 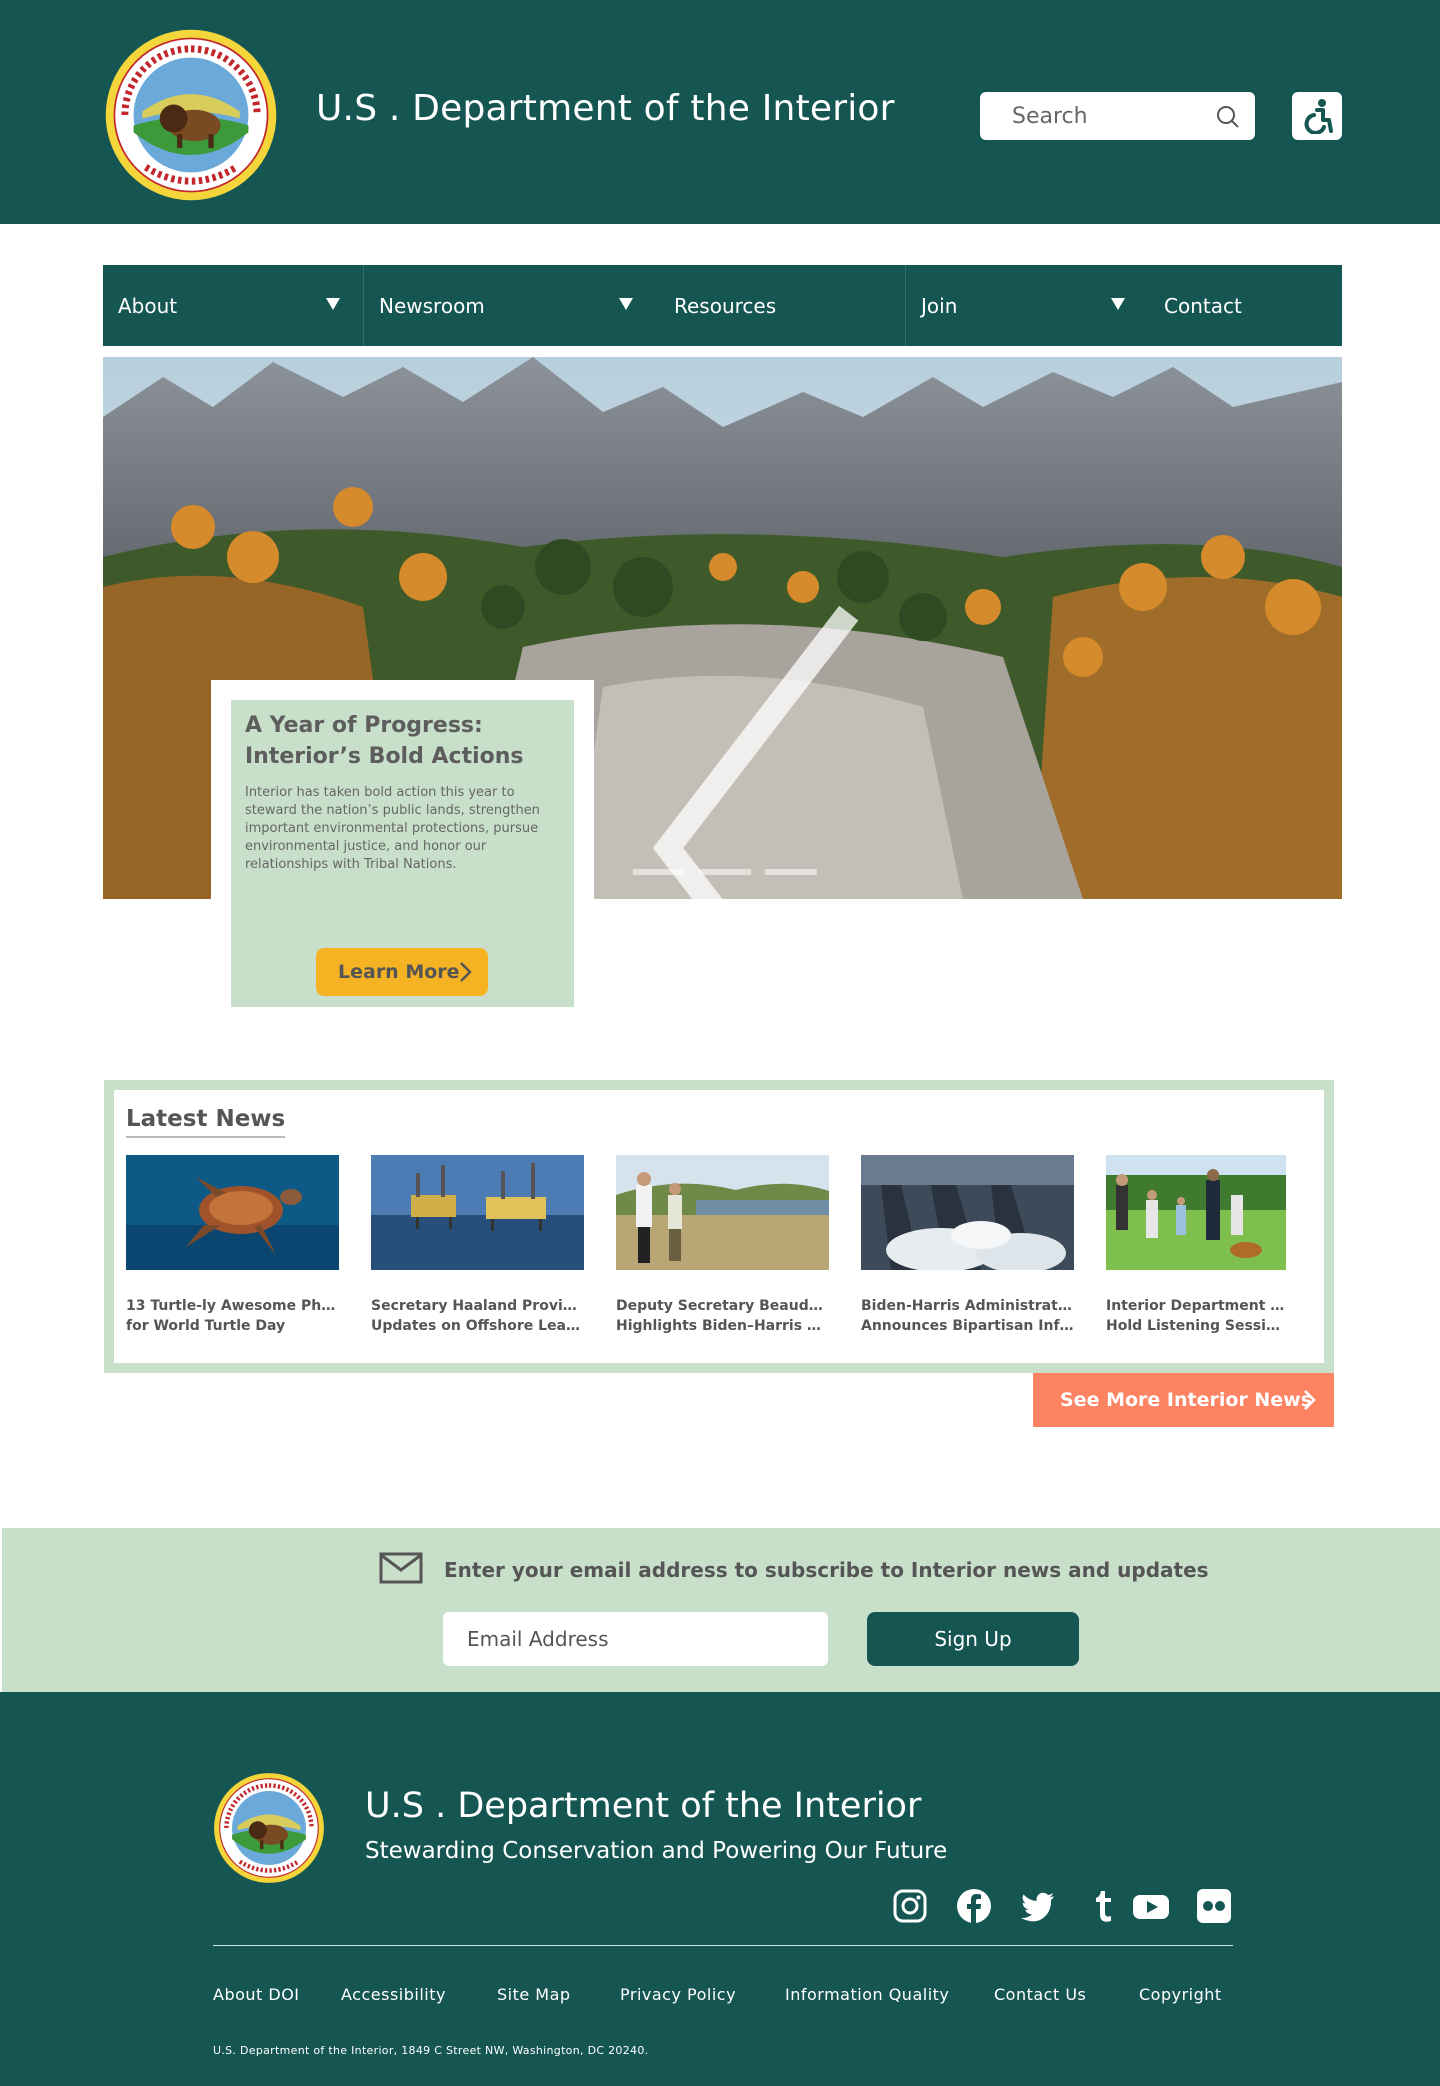 I want to click on footer-link-site-map: Site Map, so click(x=534, y=1994).